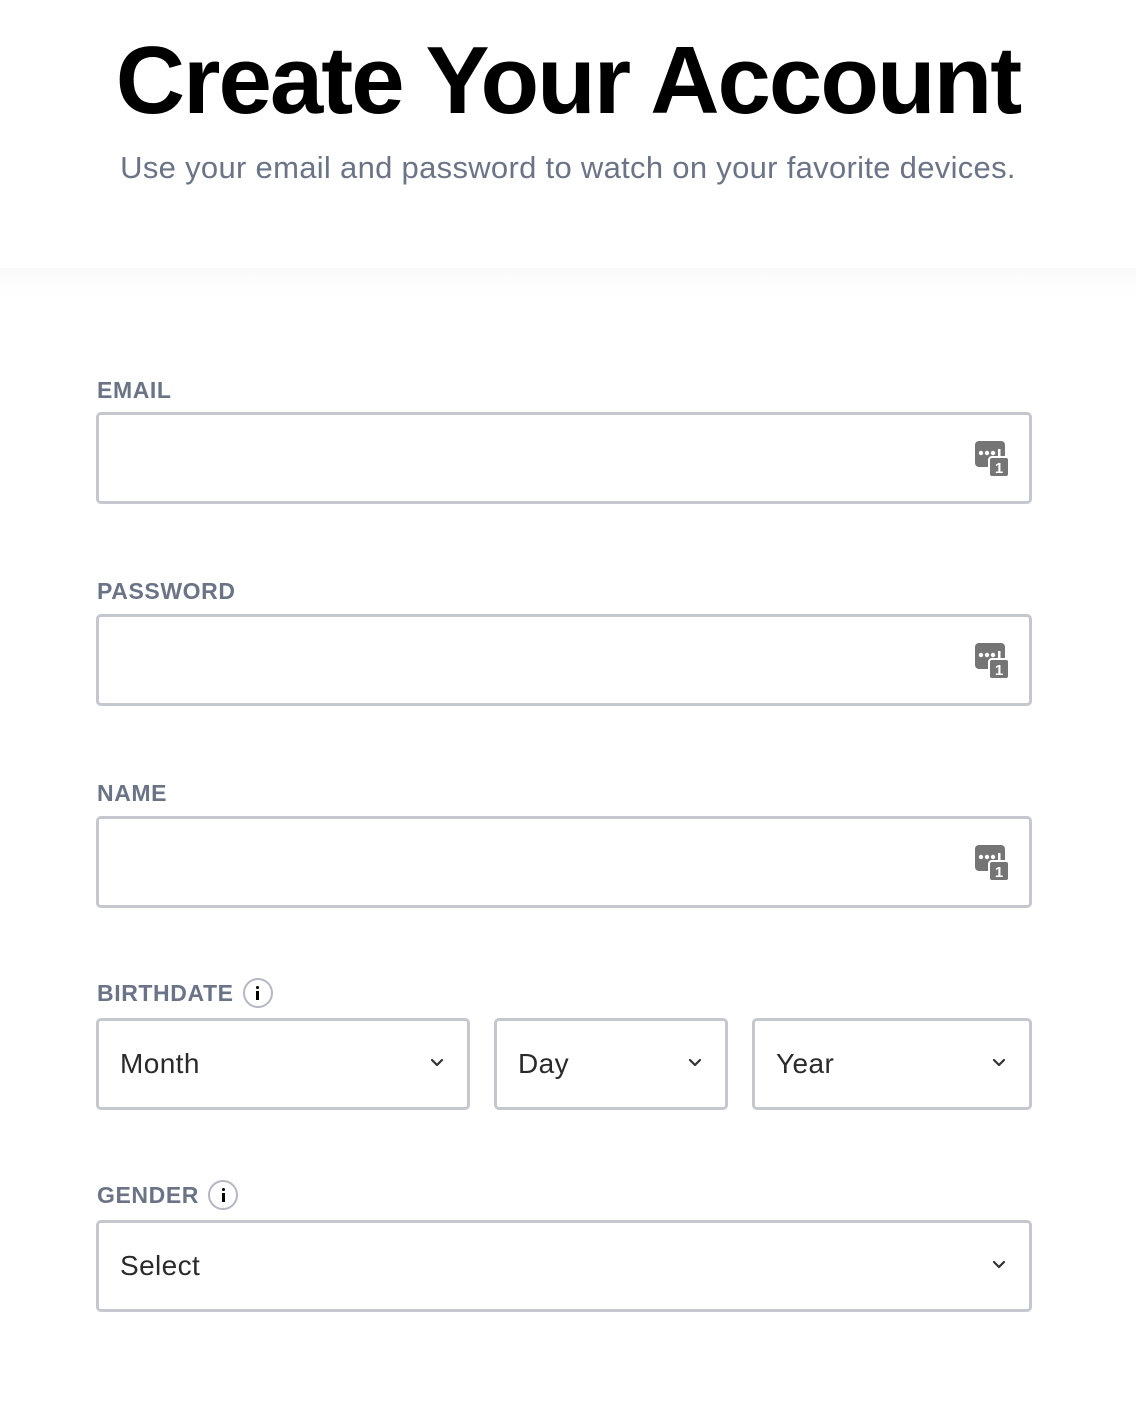  I want to click on name-label: NAME, so click(132, 793).